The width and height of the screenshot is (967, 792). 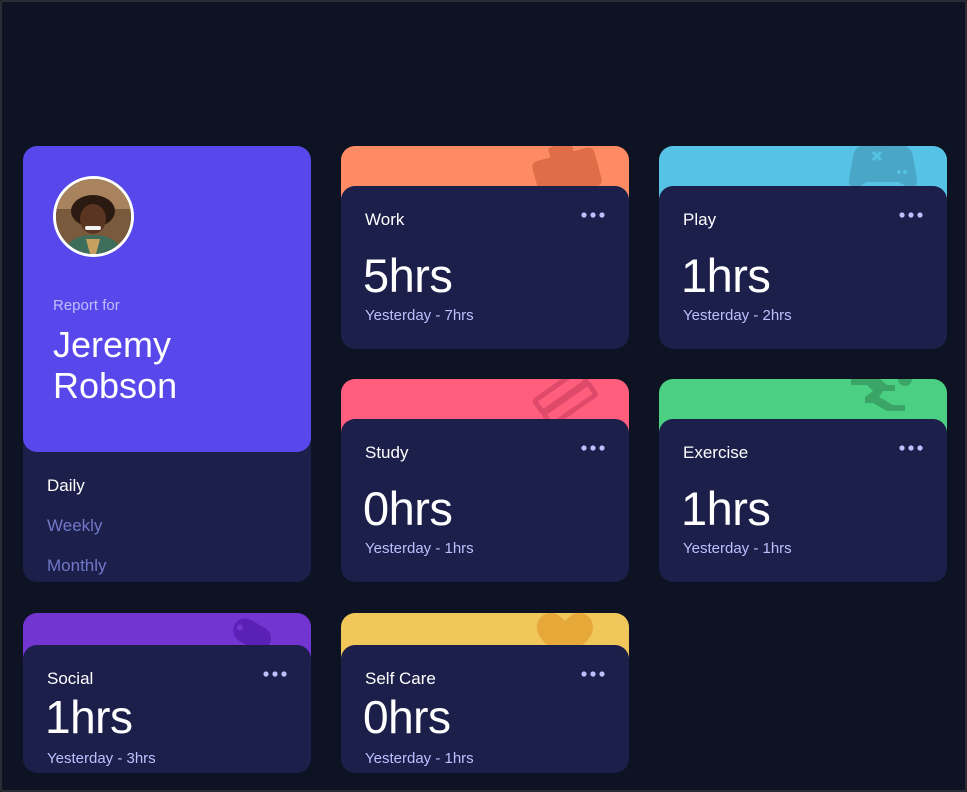 I want to click on activity-card-exercise: Exercise 1hrs Yesterday - 1hrs, so click(x=803, y=480).